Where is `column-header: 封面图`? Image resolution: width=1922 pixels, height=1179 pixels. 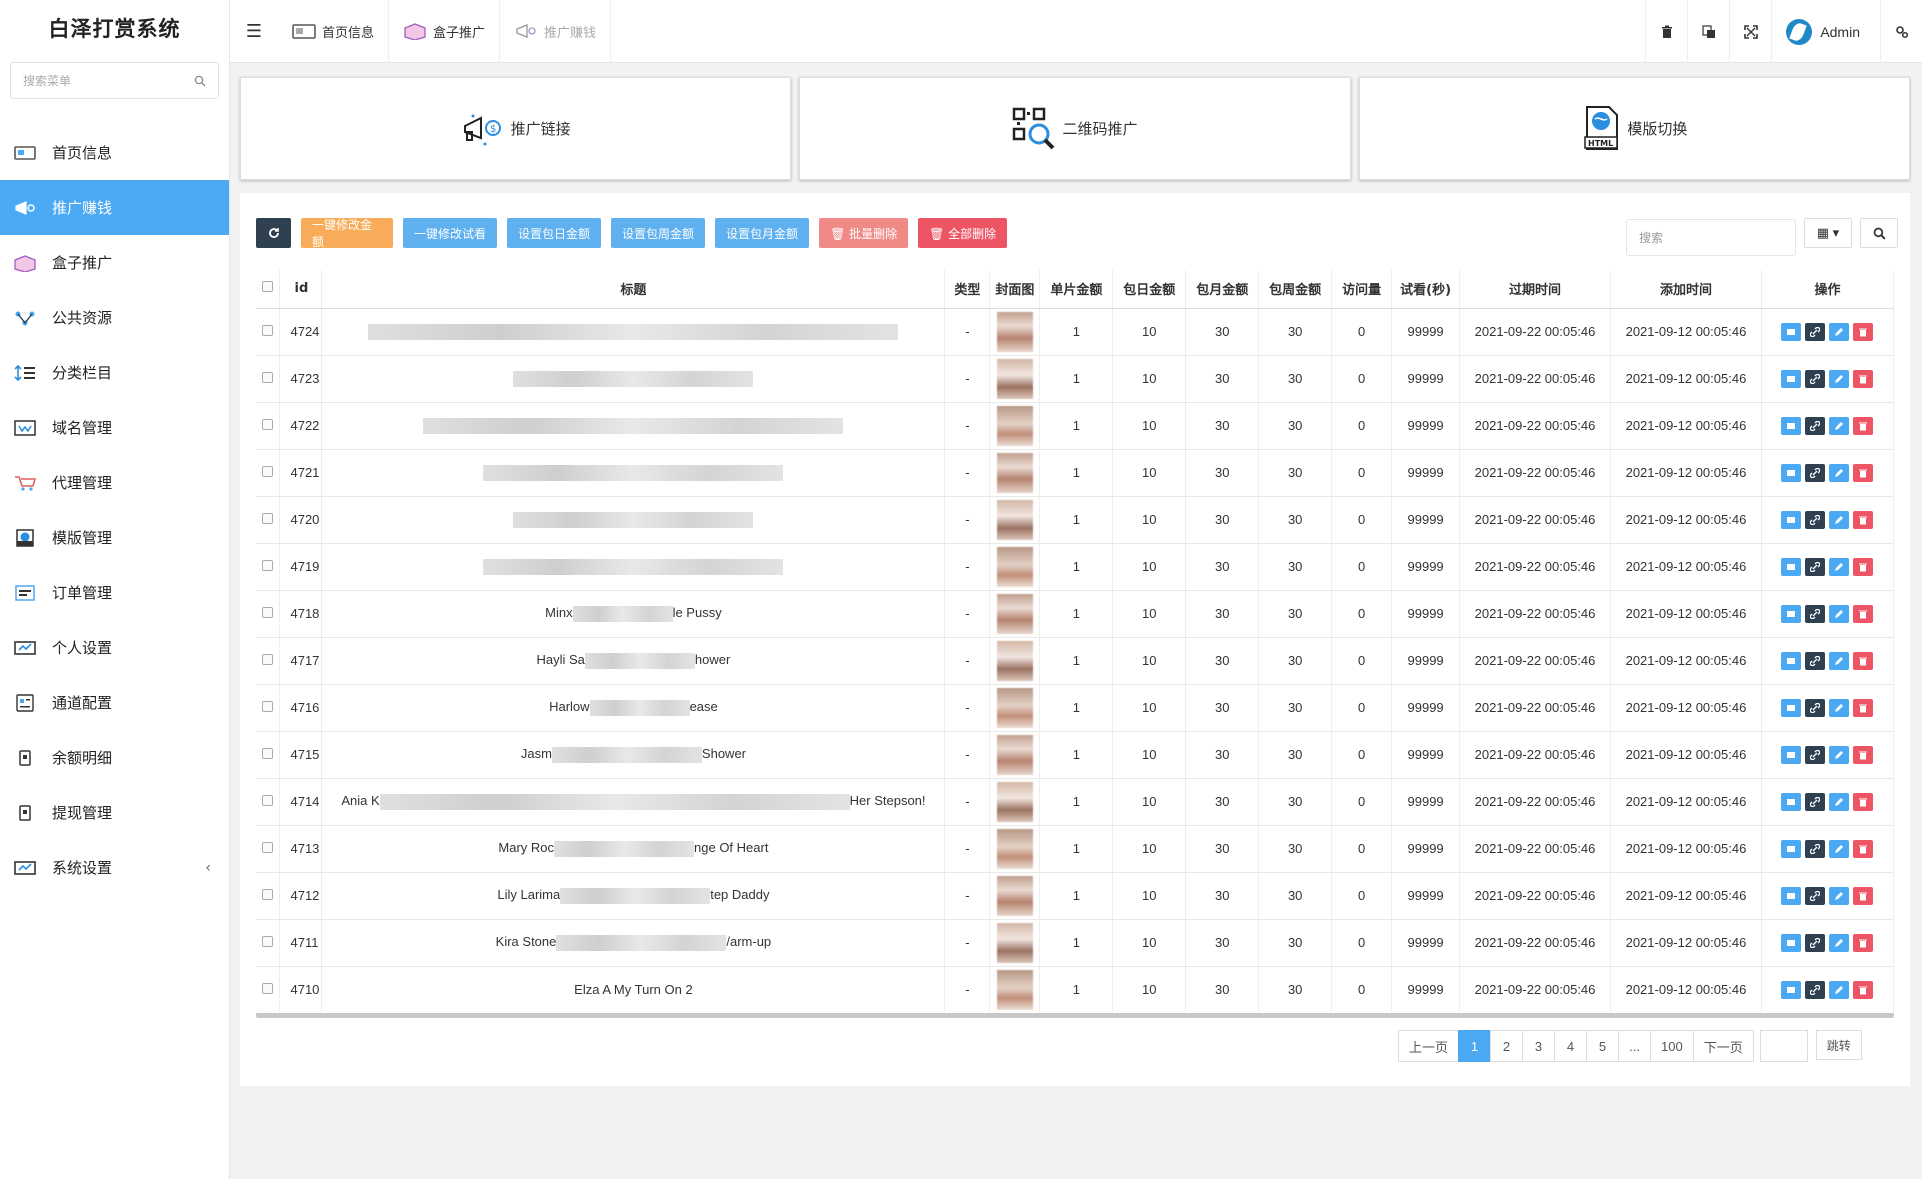
column-header: 封面图 is located at coordinates (1015, 289).